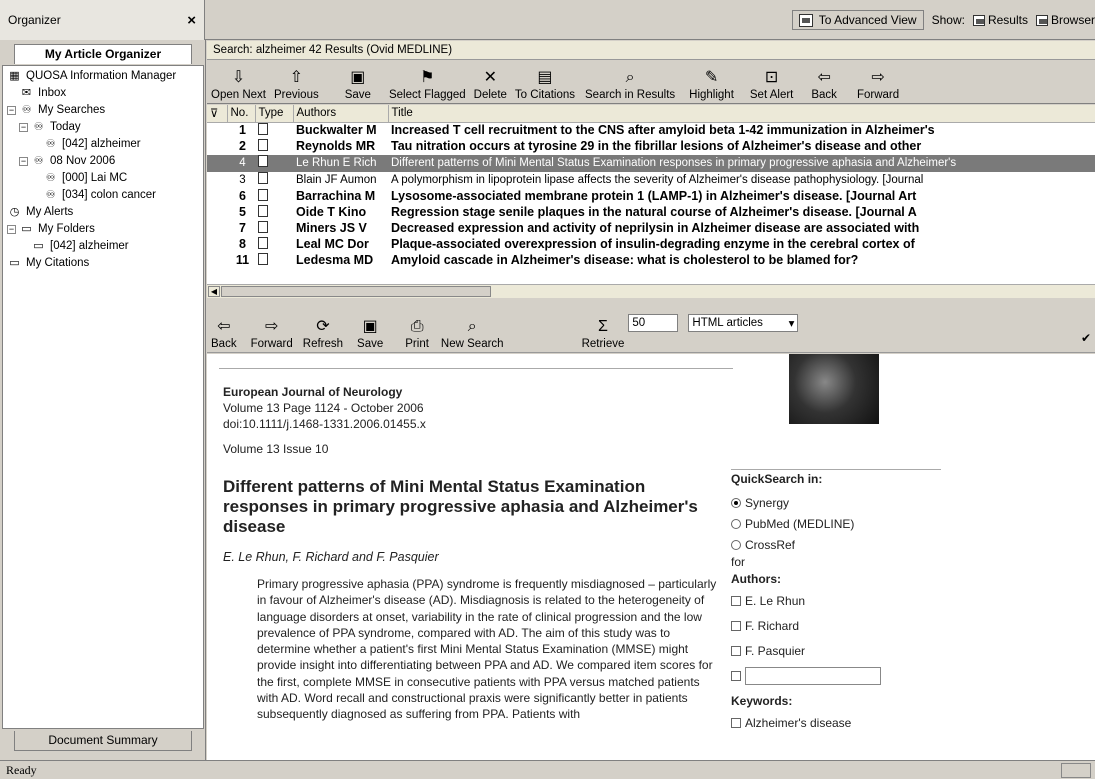 The image size is (1095, 779). What do you see at coordinates (103, 127) in the screenshot?
I see `tree-item: − ♾ Today` at bounding box center [103, 127].